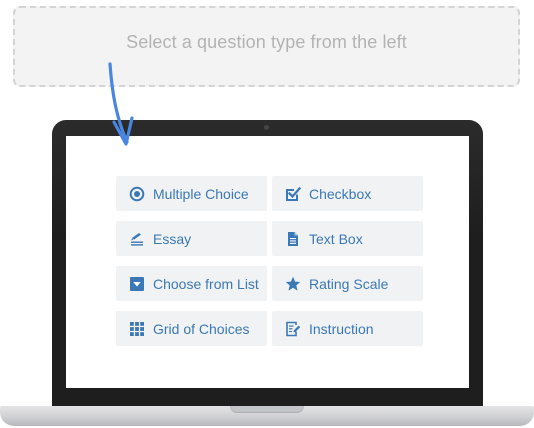  I want to click on drop-zone-hint: Select a question type from the left, so click(266, 42).